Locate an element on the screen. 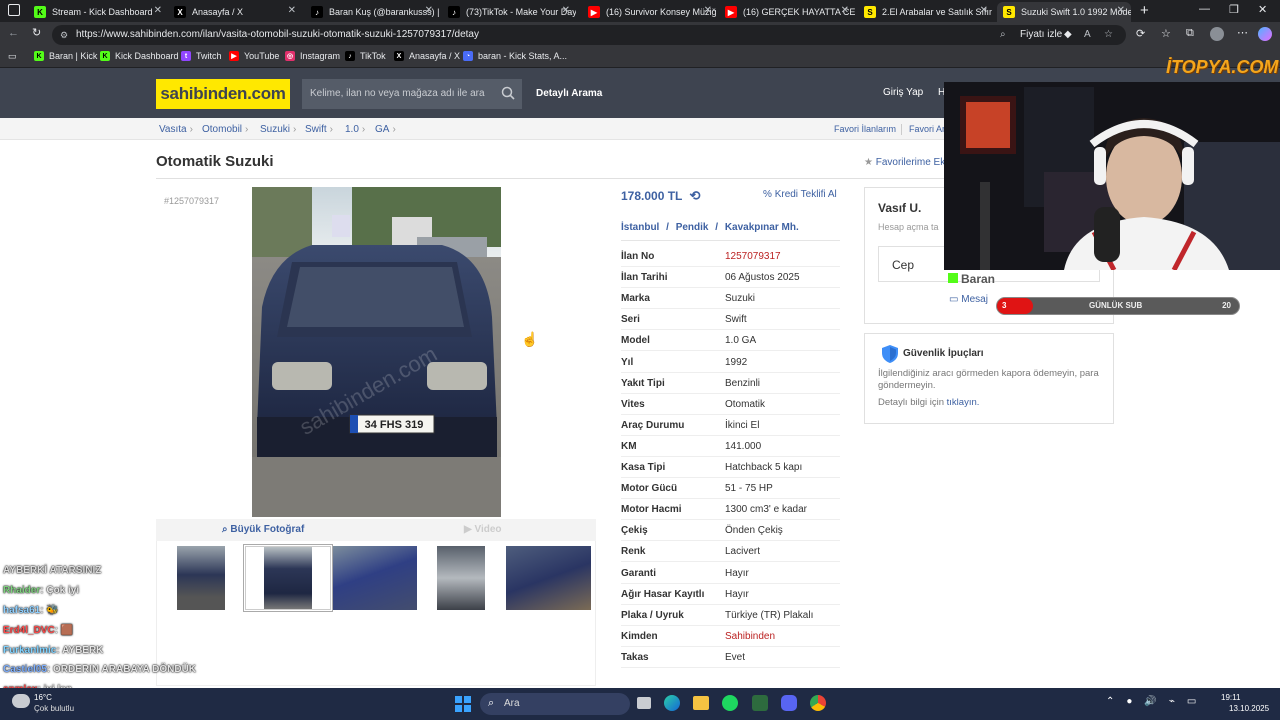  add-favorite-button: ★ Favorilerime Ek is located at coordinates (904, 162).